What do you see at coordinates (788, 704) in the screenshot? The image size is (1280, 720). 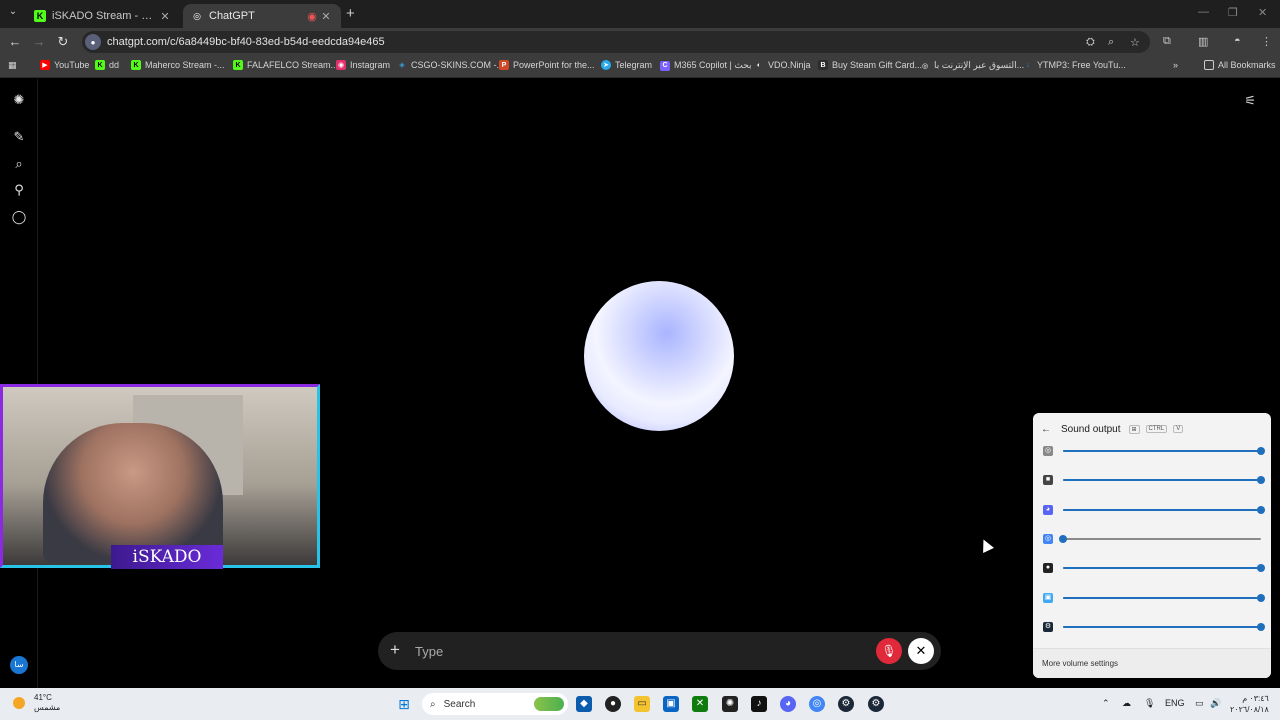 I see `discord-icon: ◕` at bounding box center [788, 704].